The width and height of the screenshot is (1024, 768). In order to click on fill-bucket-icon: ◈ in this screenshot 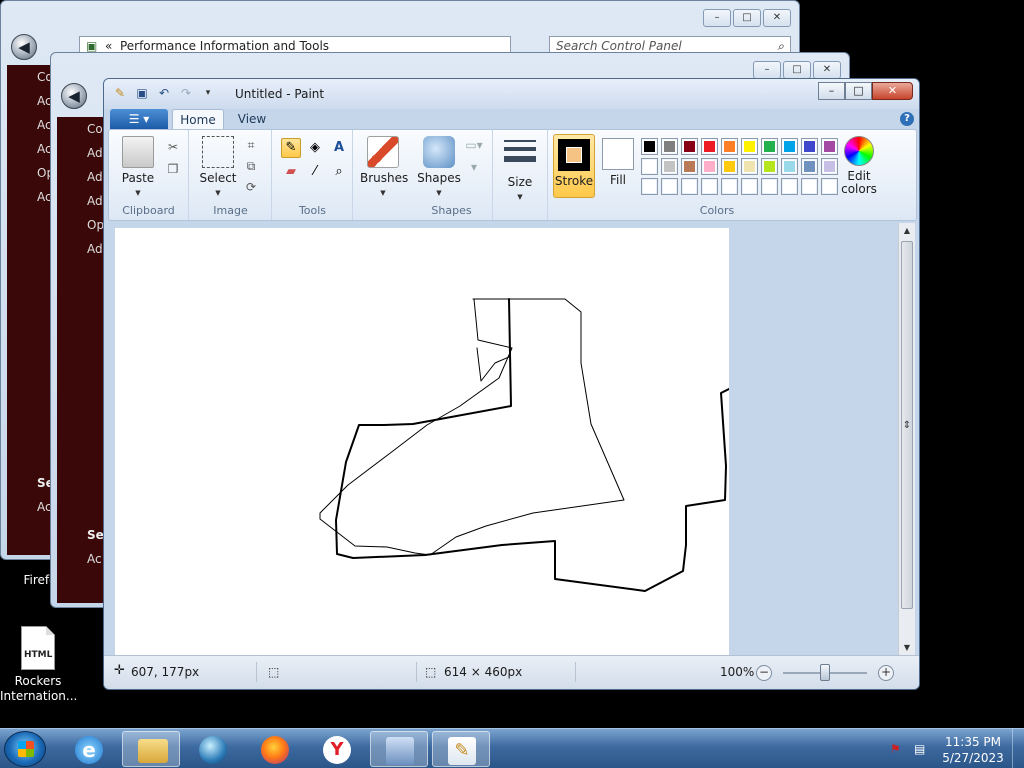, I will do `click(315, 148)`.